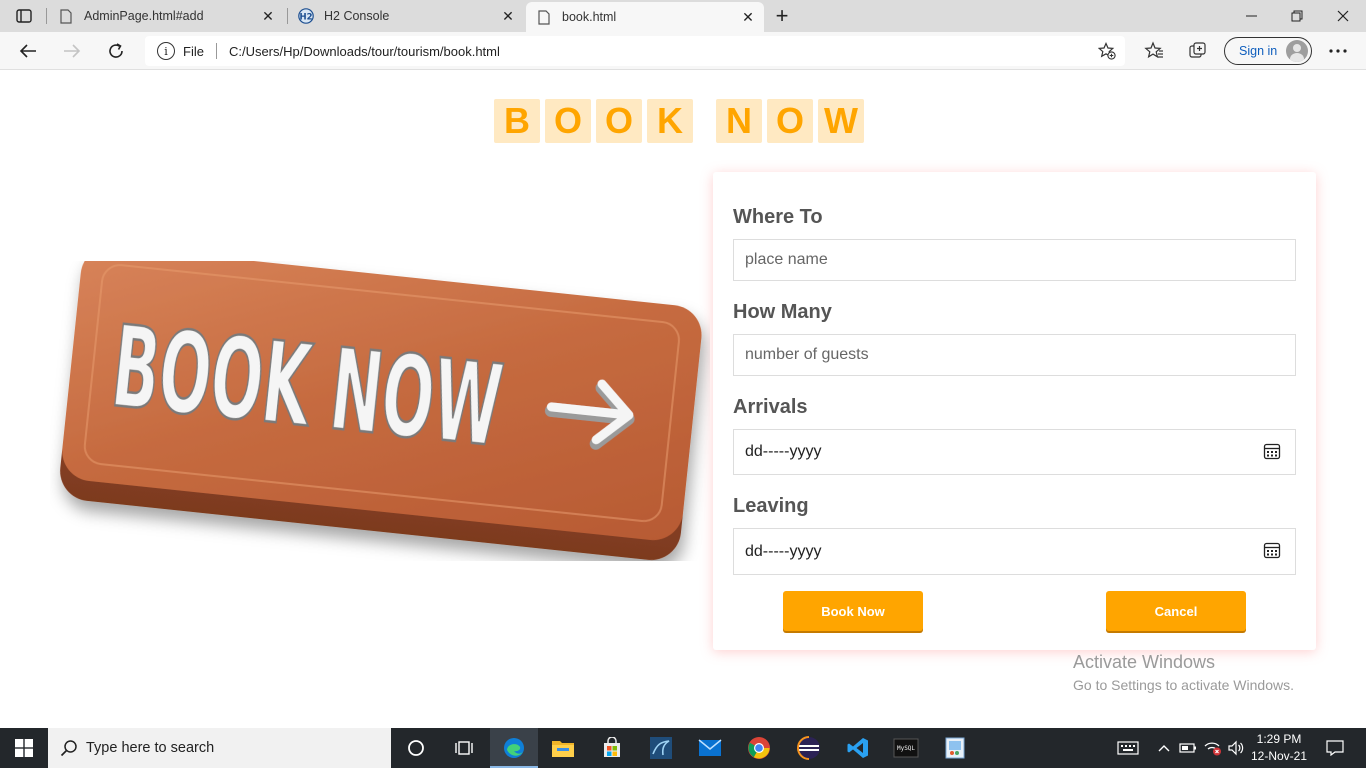 The height and width of the screenshot is (768, 1366). What do you see at coordinates (841, 121) in the screenshot?
I see `title-letter: W` at bounding box center [841, 121].